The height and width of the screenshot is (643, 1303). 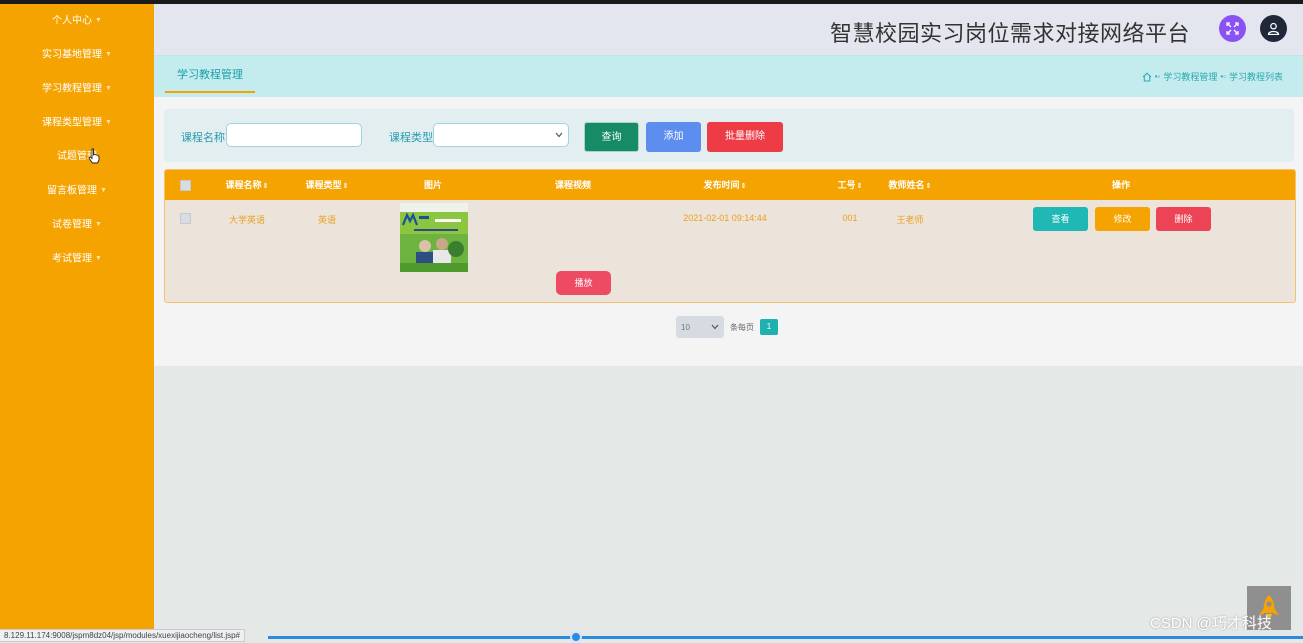 What do you see at coordinates (210, 74) in the screenshot?
I see `tab-tutorial-management: 学习教程管理` at bounding box center [210, 74].